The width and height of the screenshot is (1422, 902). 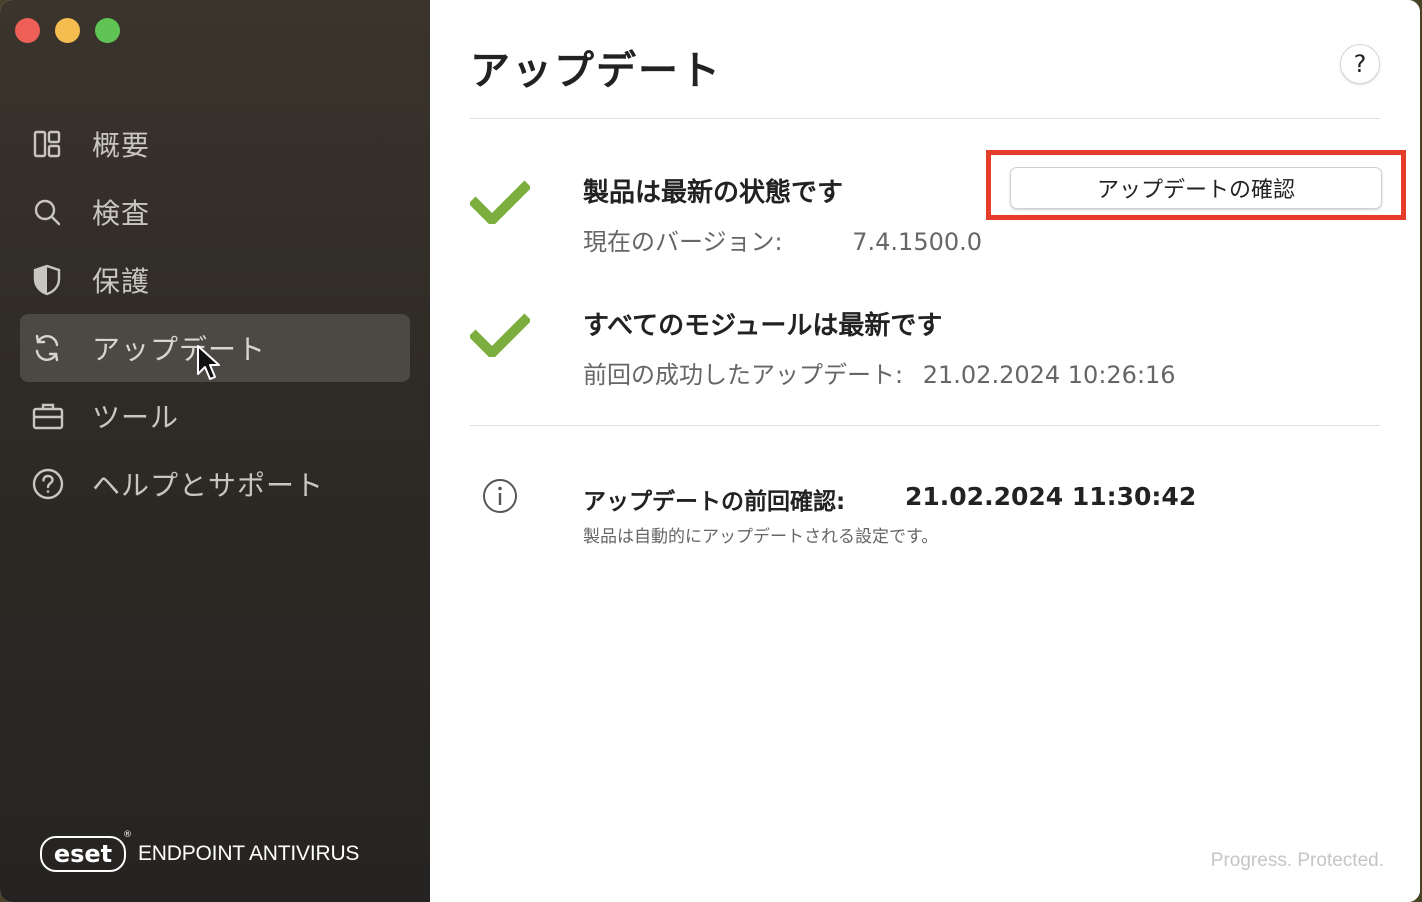 I want to click on last-check-label: アップデートの前回確認:, so click(x=714, y=502).